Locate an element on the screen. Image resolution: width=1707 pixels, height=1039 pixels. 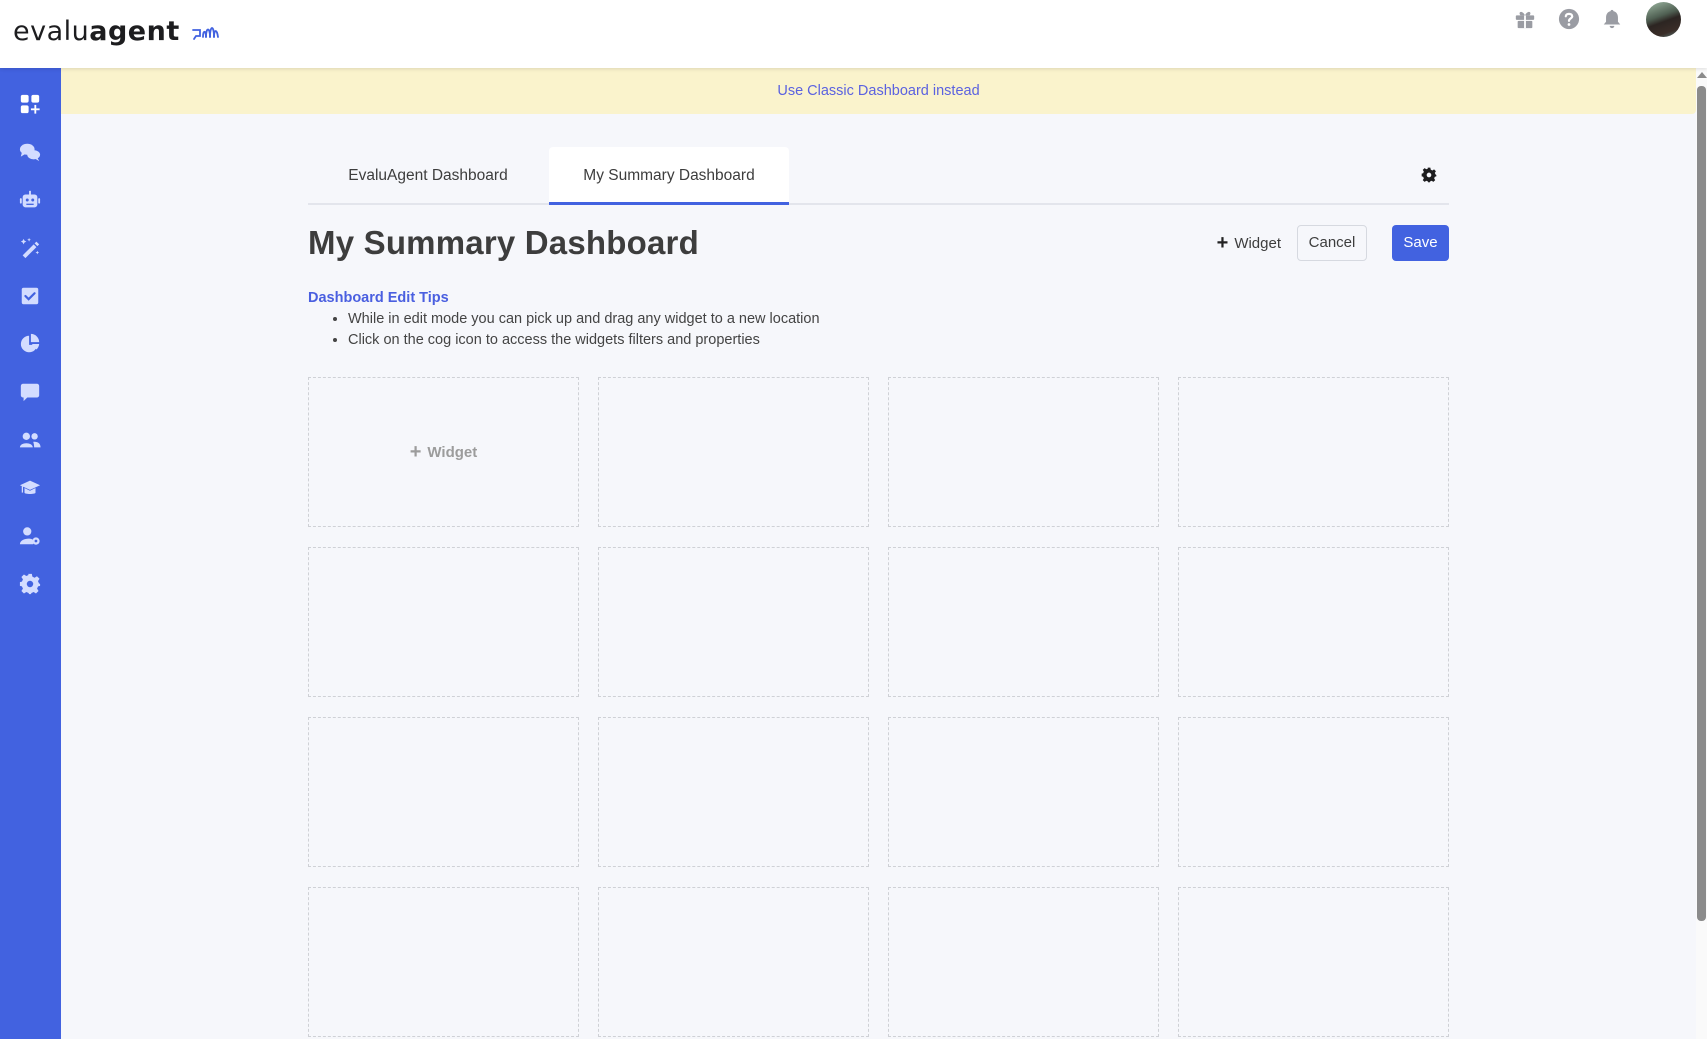
pie-chart-icon is located at coordinates (30, 343).